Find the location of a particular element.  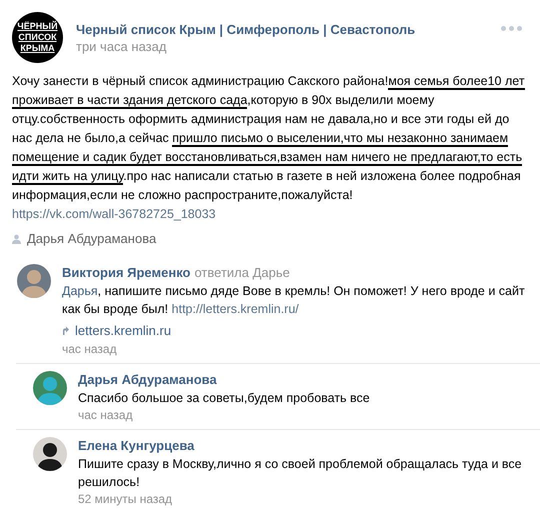

share-arrow-icon is located at coordinates (65, 330).